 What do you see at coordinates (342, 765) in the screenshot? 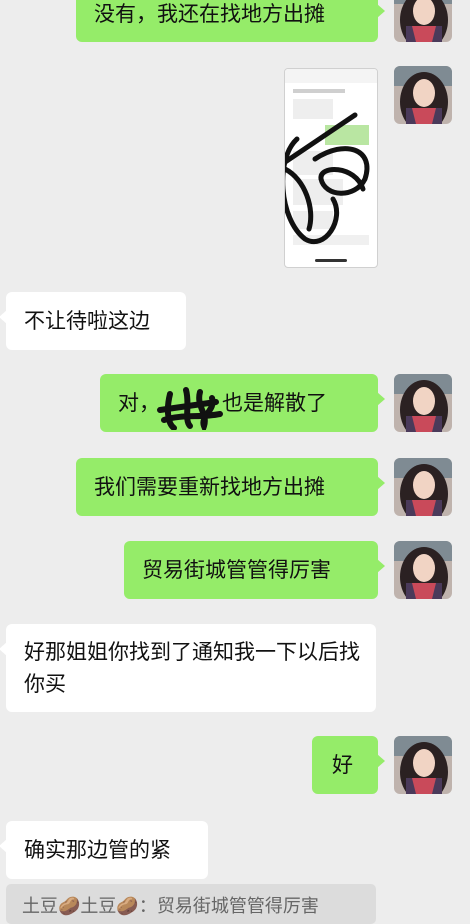
I see `message-text: 好` at bounding box center [342, 765].